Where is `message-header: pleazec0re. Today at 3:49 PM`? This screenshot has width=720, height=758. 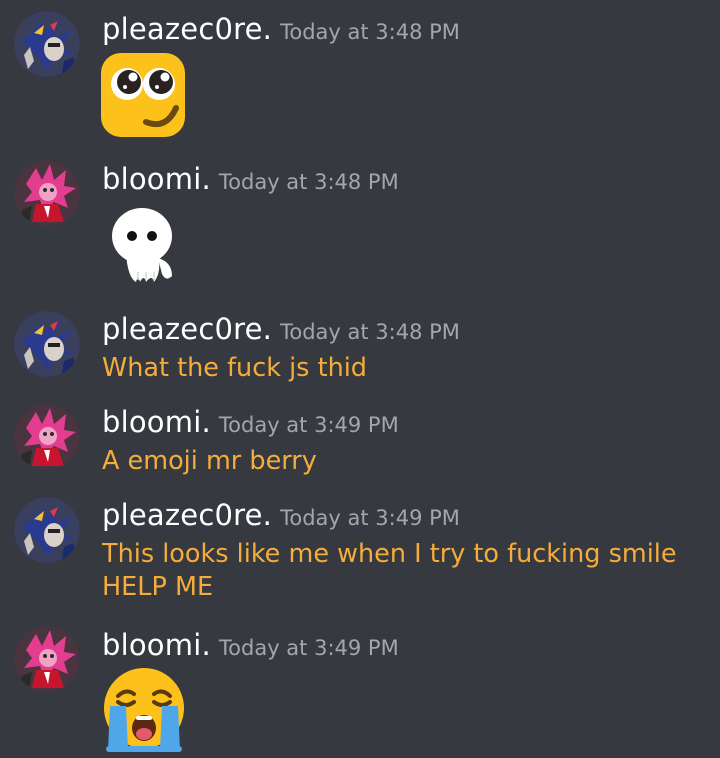
message-header: pleazec0re. Today at 3:49 PM is located at coordinates (281, 515).